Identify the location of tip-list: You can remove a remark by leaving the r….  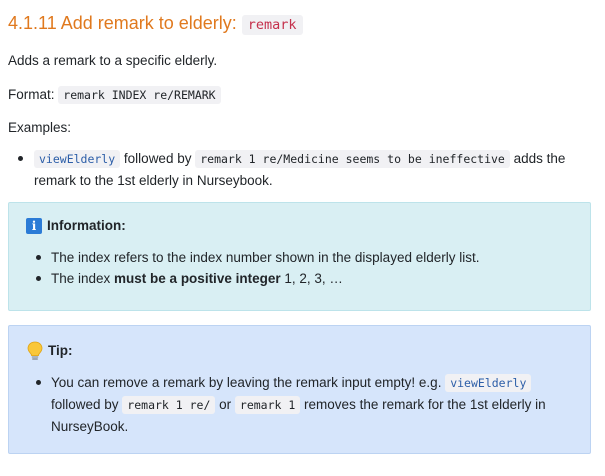
(301, 404).